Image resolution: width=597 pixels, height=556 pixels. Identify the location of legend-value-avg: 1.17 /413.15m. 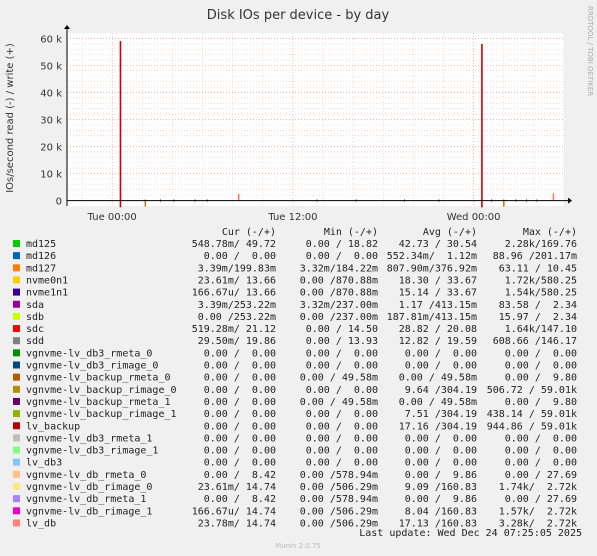
(438, 305).